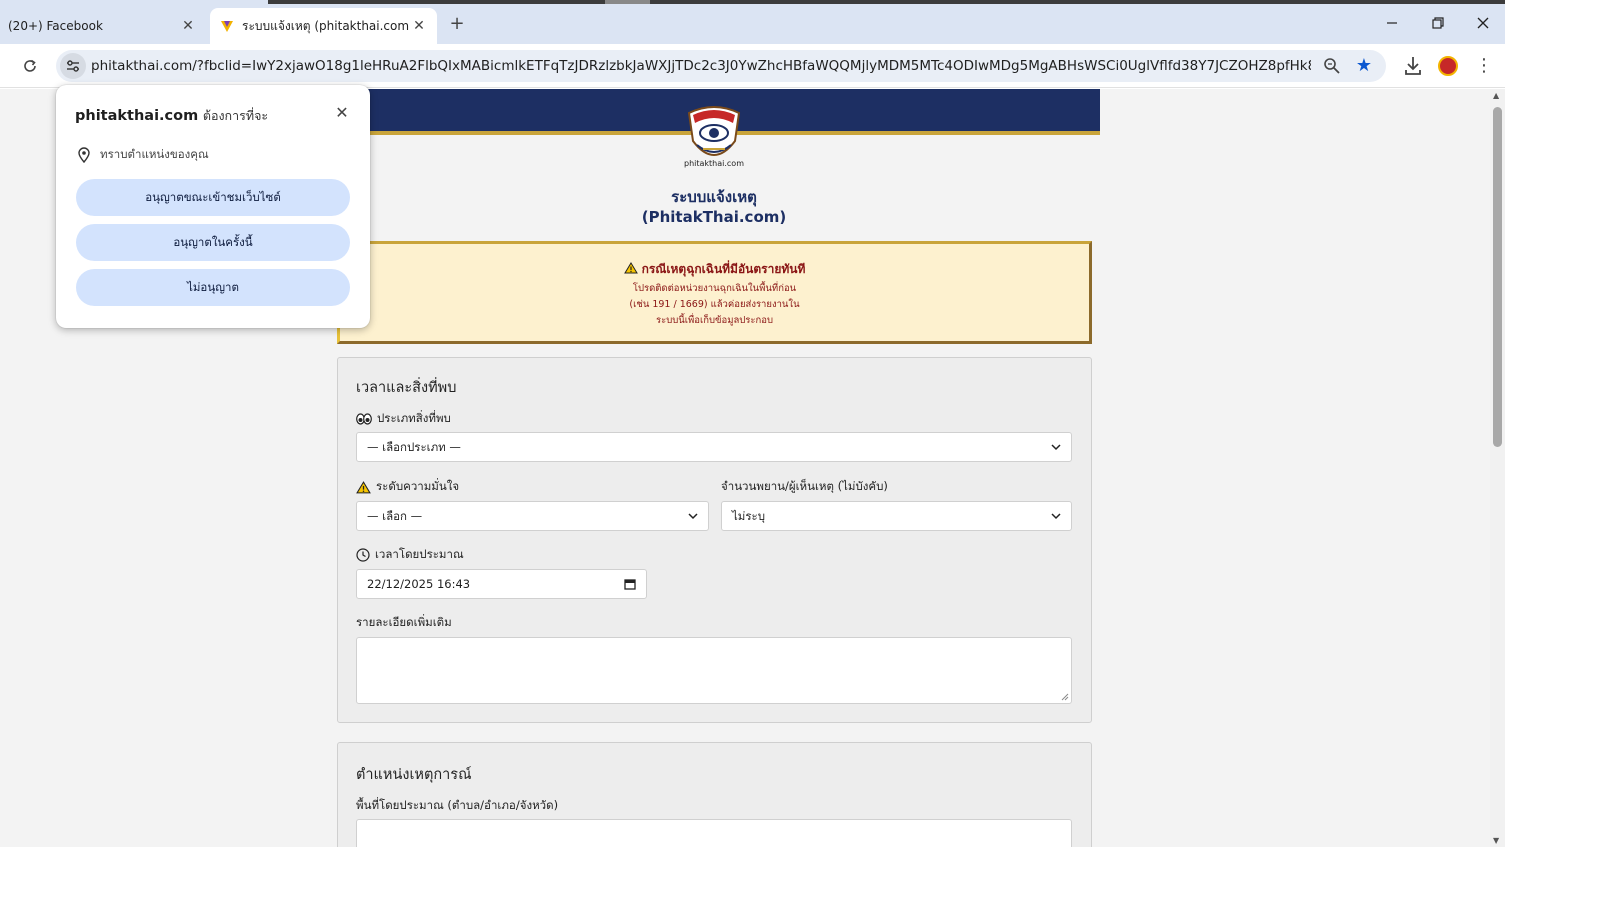 This screenshot has height=900, width=1600. Describe the element at coordinates (714, 670) in the screenshot. I see `details-textarea` at that location.